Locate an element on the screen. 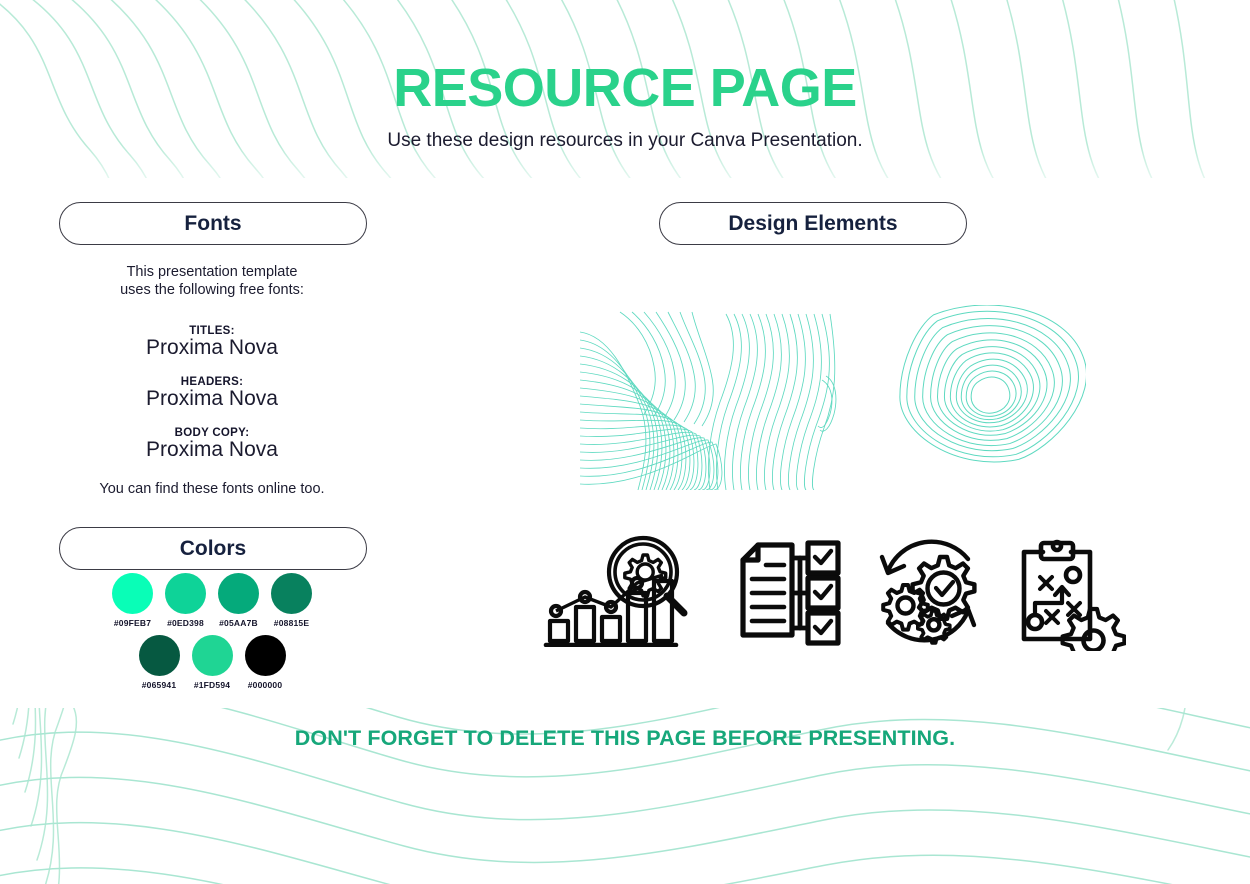 The height and width of the screenshot is (884, 1250). clipboard-strategy-gear-icon is located at coordinates (1073, 595).